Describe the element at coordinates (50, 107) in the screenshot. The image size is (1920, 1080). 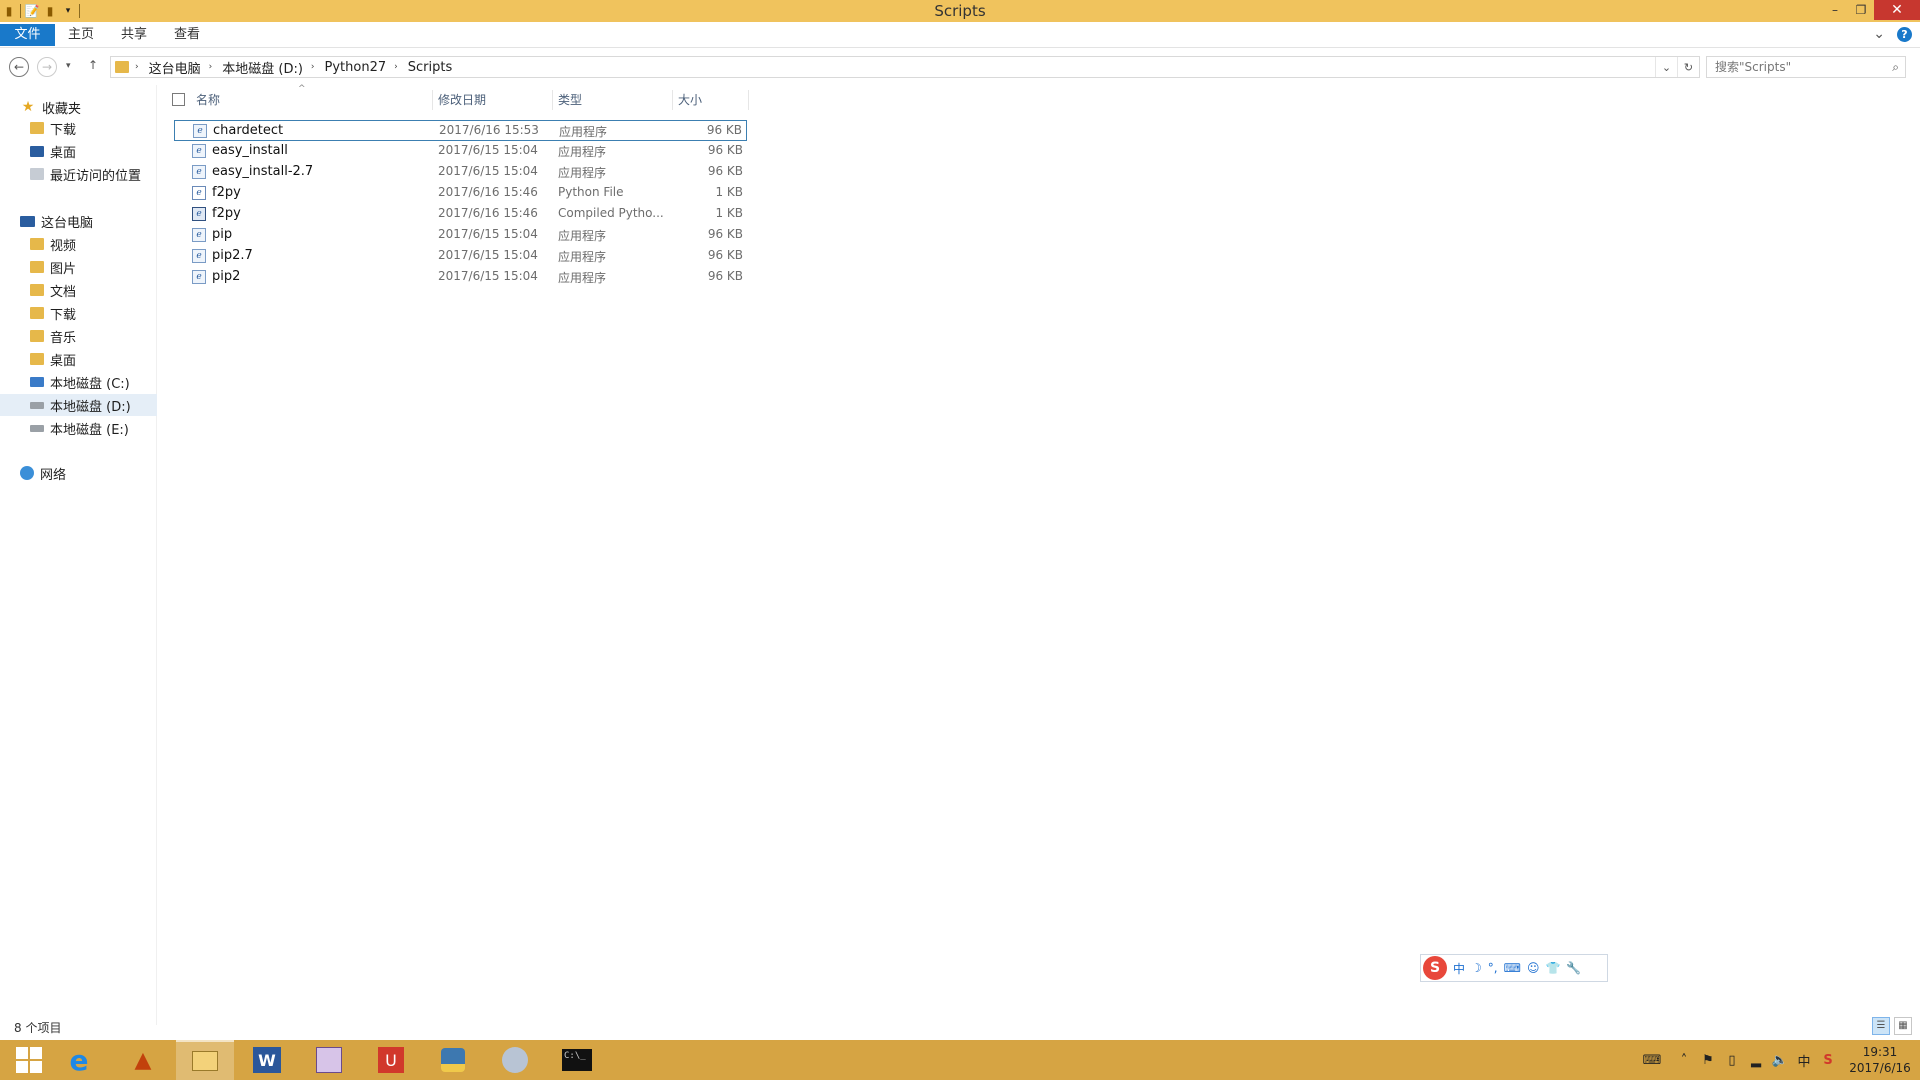
I see `sidebar-item-favorites: ★ 收藏夹` at that location.